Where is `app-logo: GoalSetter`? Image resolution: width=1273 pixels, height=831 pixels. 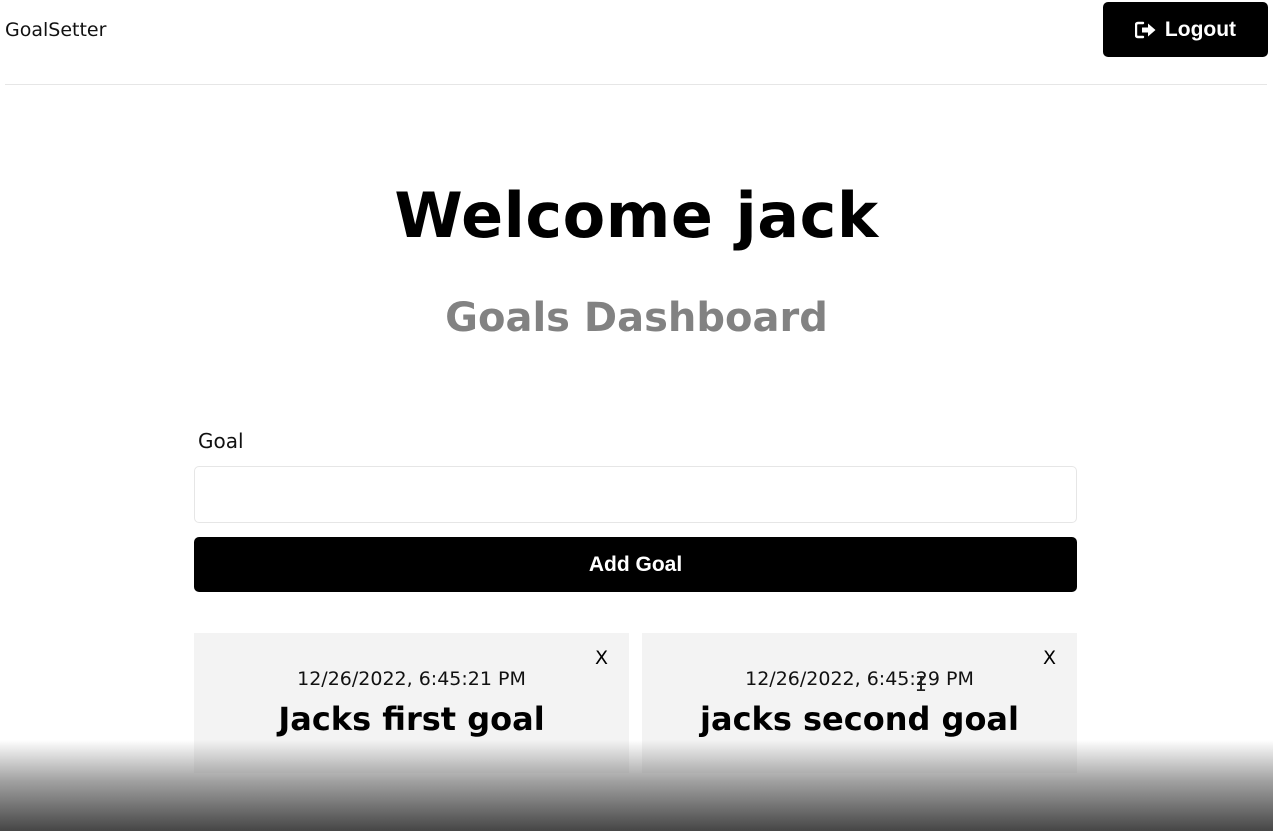
app-logo: GoalSetter is located at coordinates (55, 30).